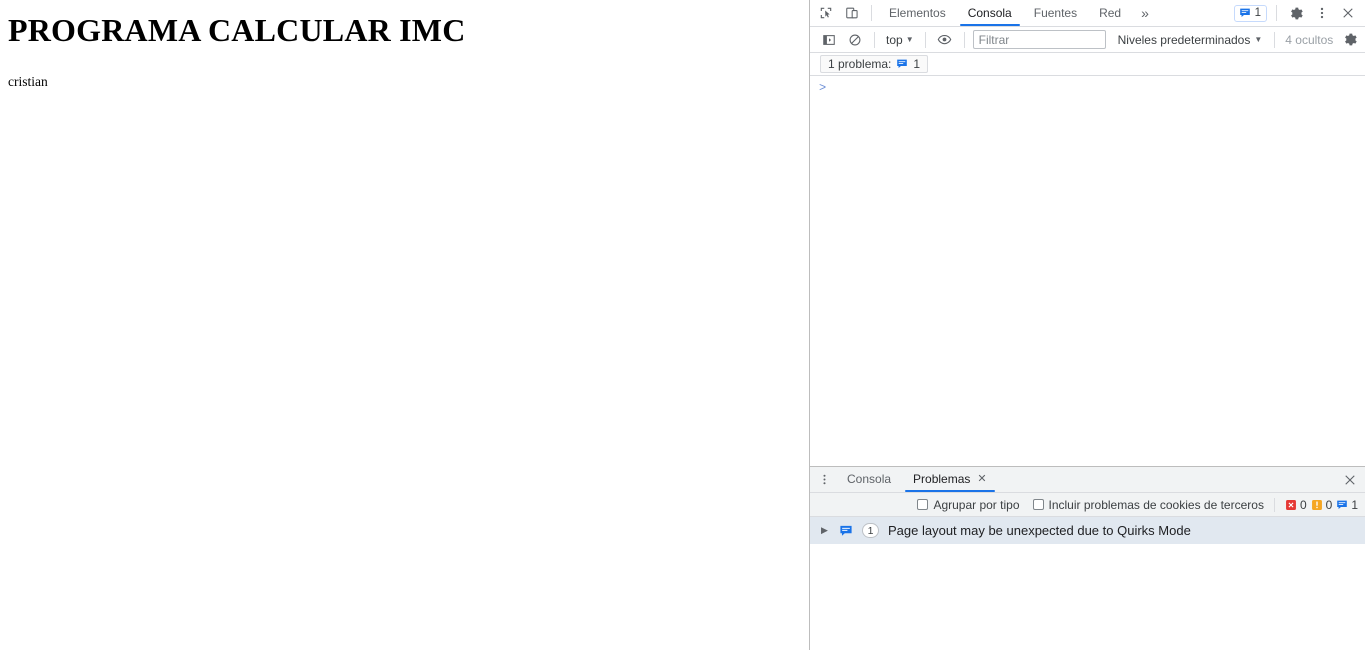 The image size is (1366, 650). I want to click on expand-triangle-icon: ▶, so click(825, 530).